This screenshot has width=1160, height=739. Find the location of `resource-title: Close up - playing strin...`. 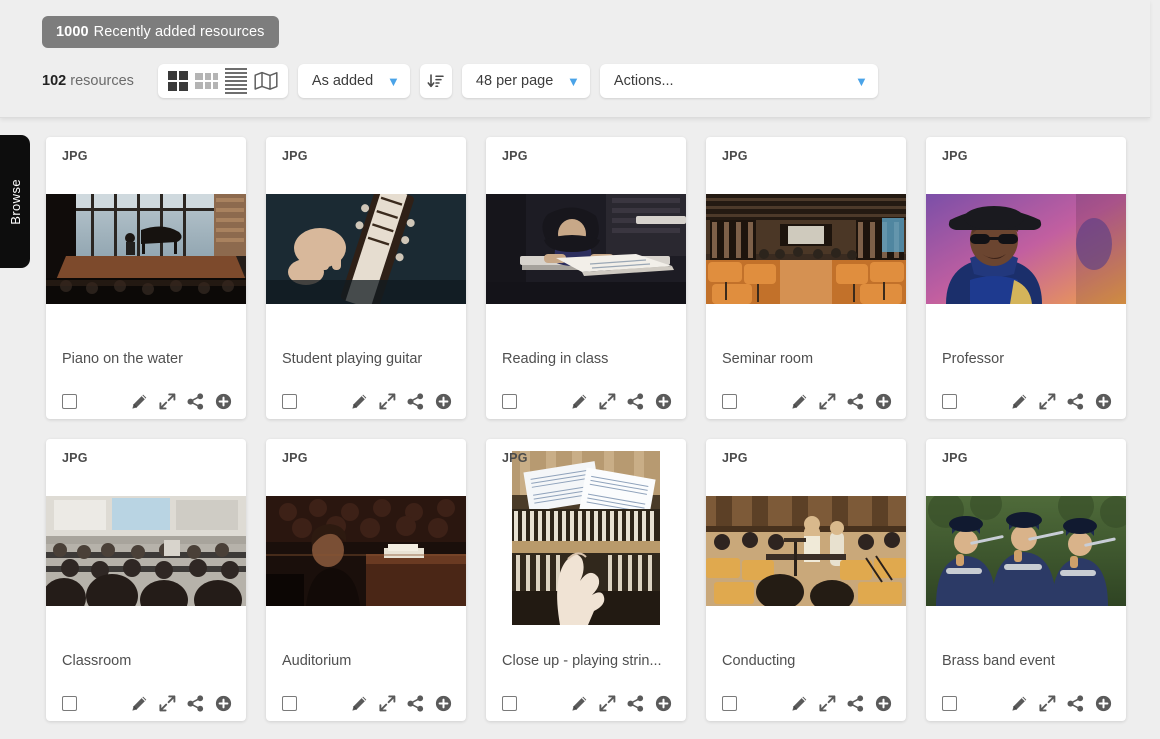

resource-title: Close up - playing strin... is located at coordinates (588, 661).